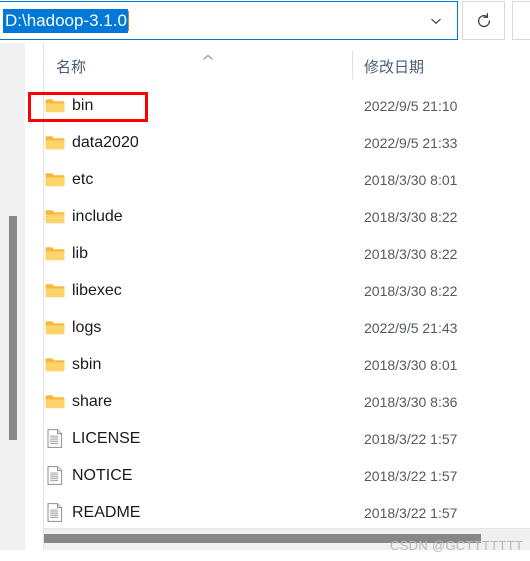 The width and height of the screenshot is (530, 561). I want to click on file-name: include, so click(97, 217).